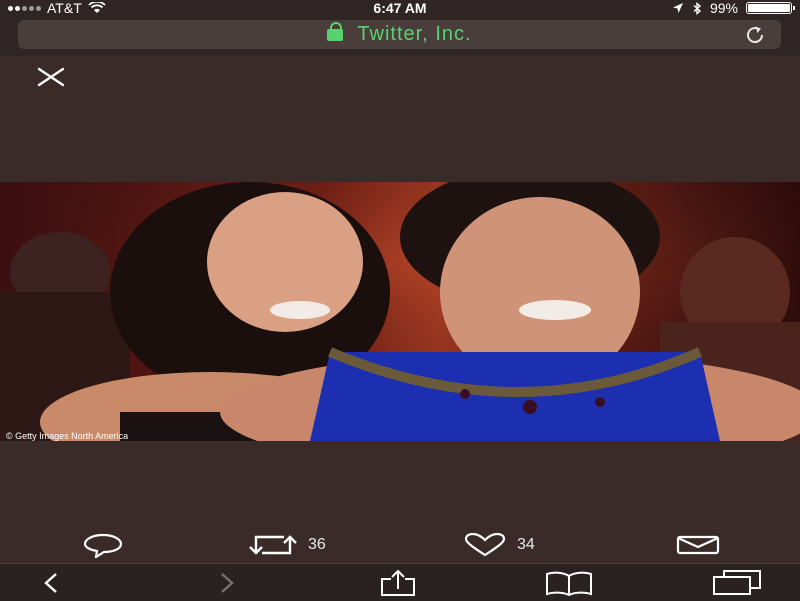 The image size is (800, 601). I want to click on status-right: 99%, so click(733, 8).